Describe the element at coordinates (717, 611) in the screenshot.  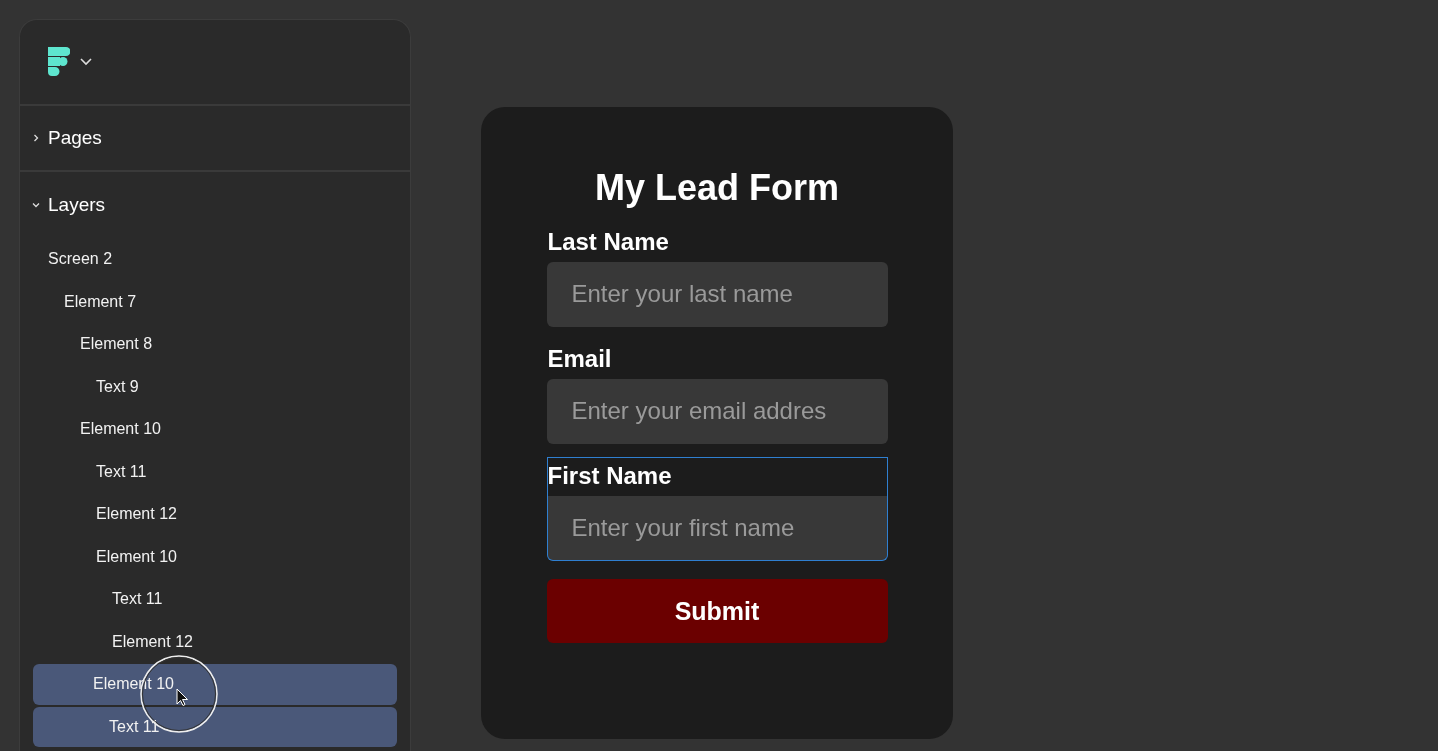
I see `submit-button: Submit` at that location.